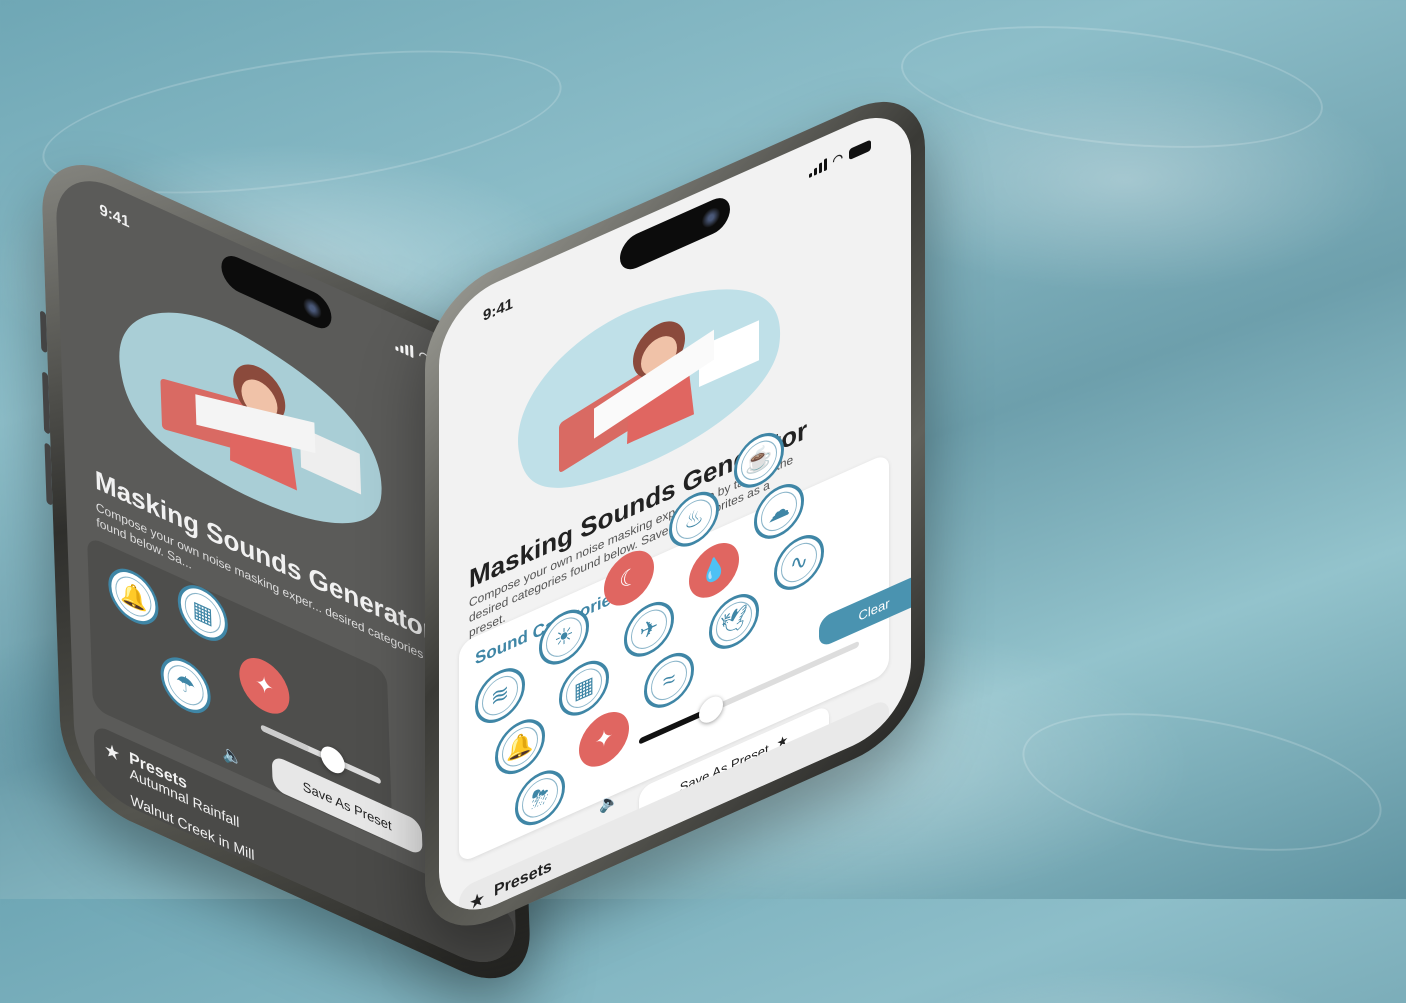 The height and width of the screenshot is (1003, 1406). I want to click on battery-icon, so click(860, 149).